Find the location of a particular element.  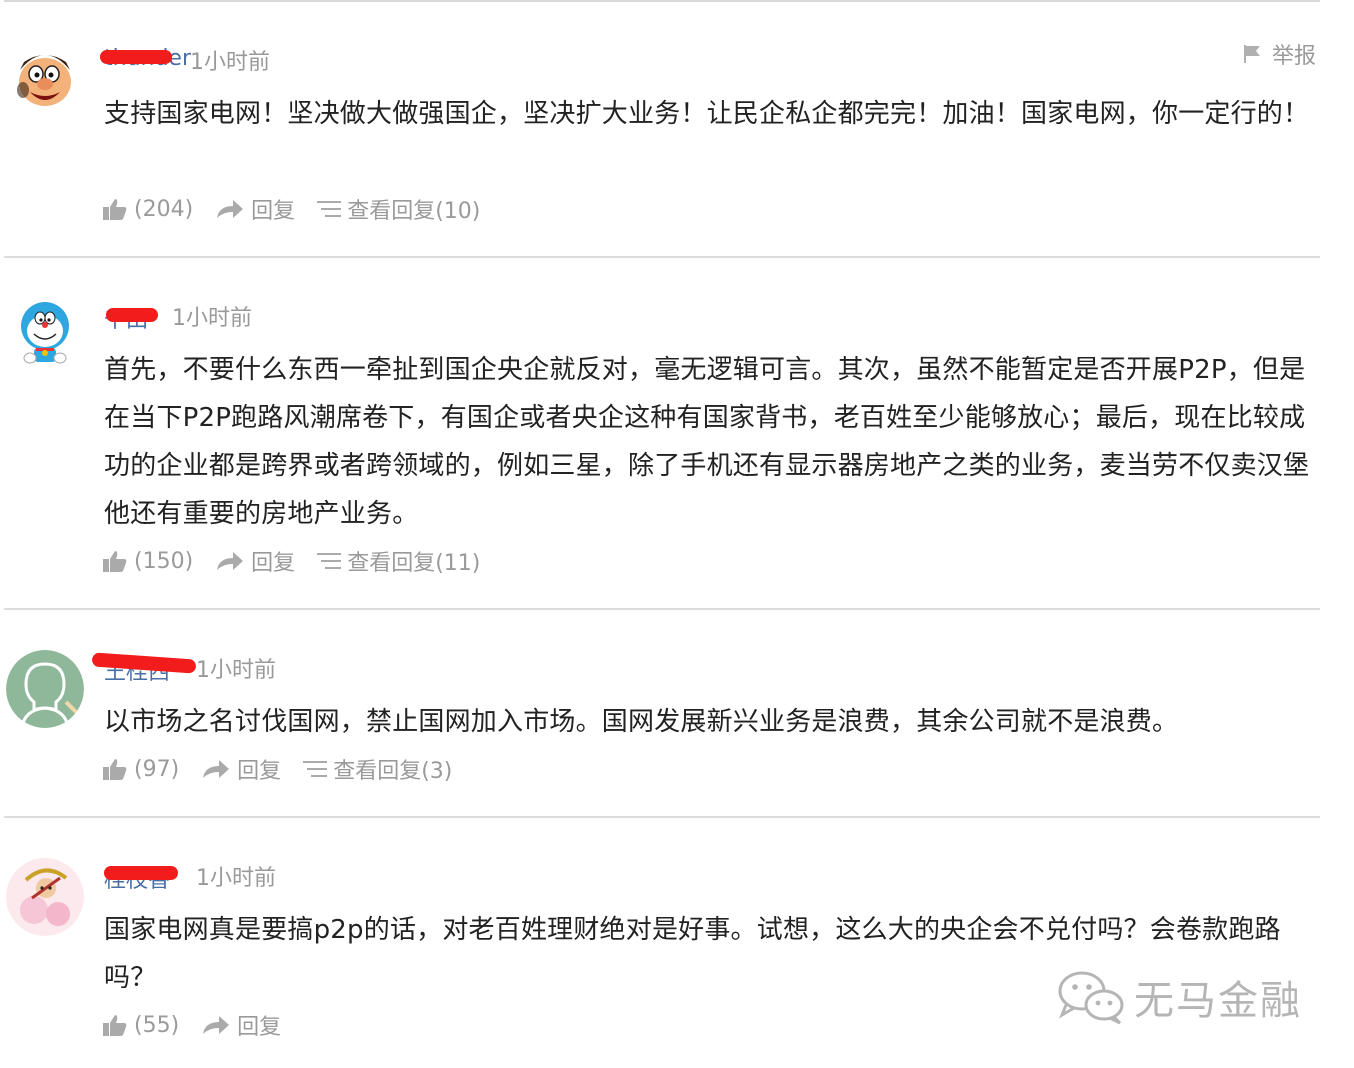

wechat-icon is located at coordinates (1091, 998).